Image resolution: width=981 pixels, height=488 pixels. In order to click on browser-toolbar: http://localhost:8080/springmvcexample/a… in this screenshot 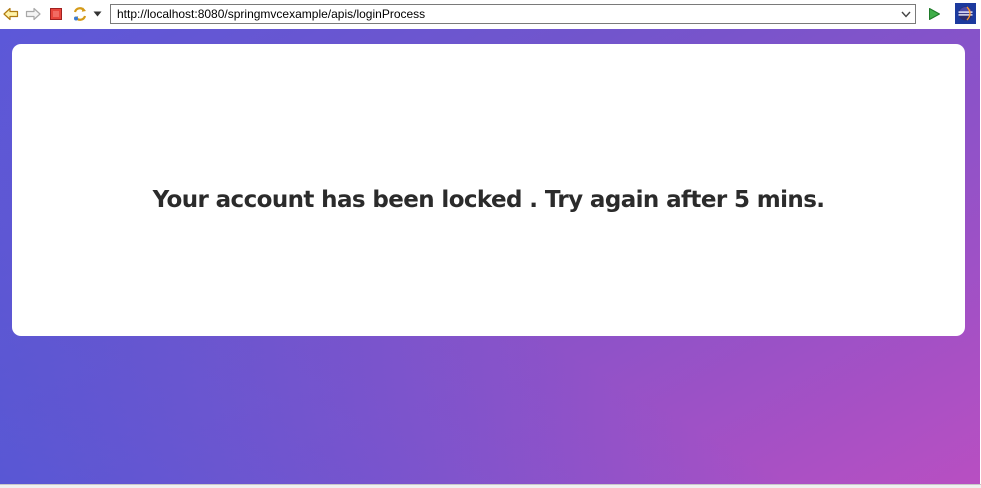, I will do `click(490, 14)`.